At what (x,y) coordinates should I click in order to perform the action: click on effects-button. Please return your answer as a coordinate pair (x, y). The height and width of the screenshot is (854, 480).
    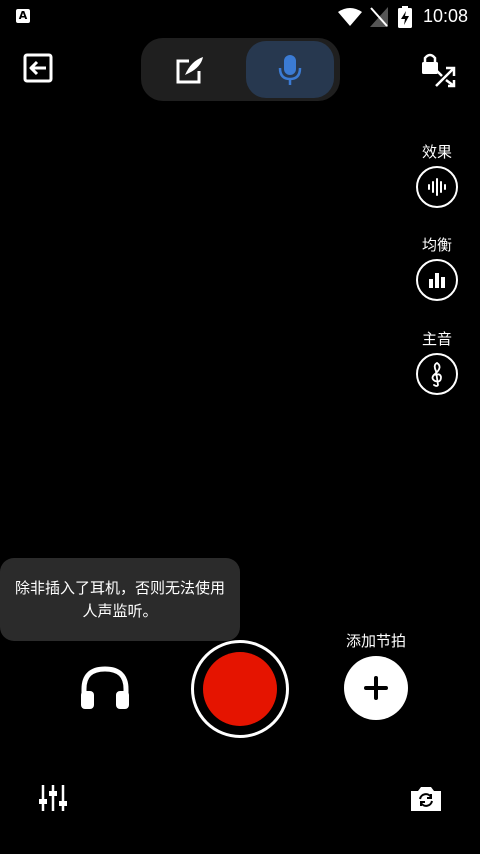
    Looking at the image, I should click on (437, 187).